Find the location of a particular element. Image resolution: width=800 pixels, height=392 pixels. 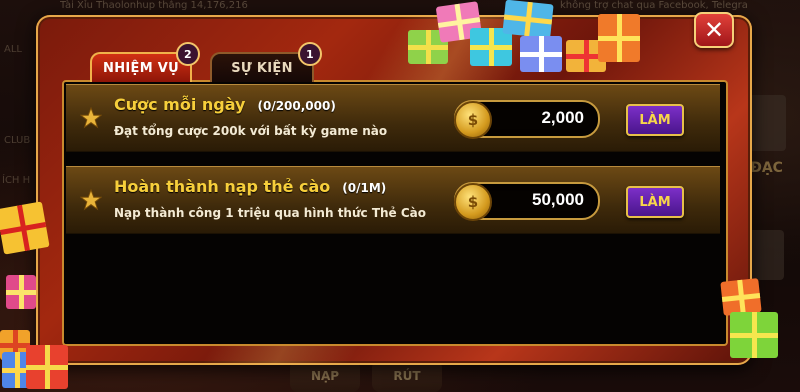

reward-box: 50,000 is located at coordinates (527, 201).